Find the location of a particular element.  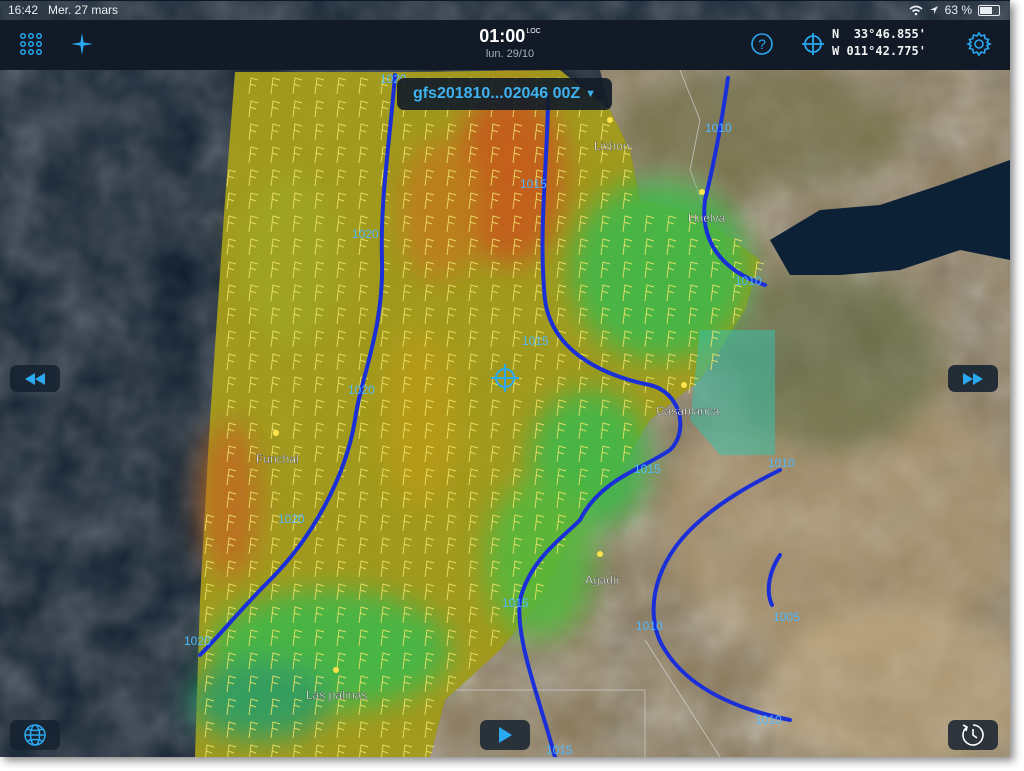

city-label-agadir: Agadir is located at coordinates (602, 580).